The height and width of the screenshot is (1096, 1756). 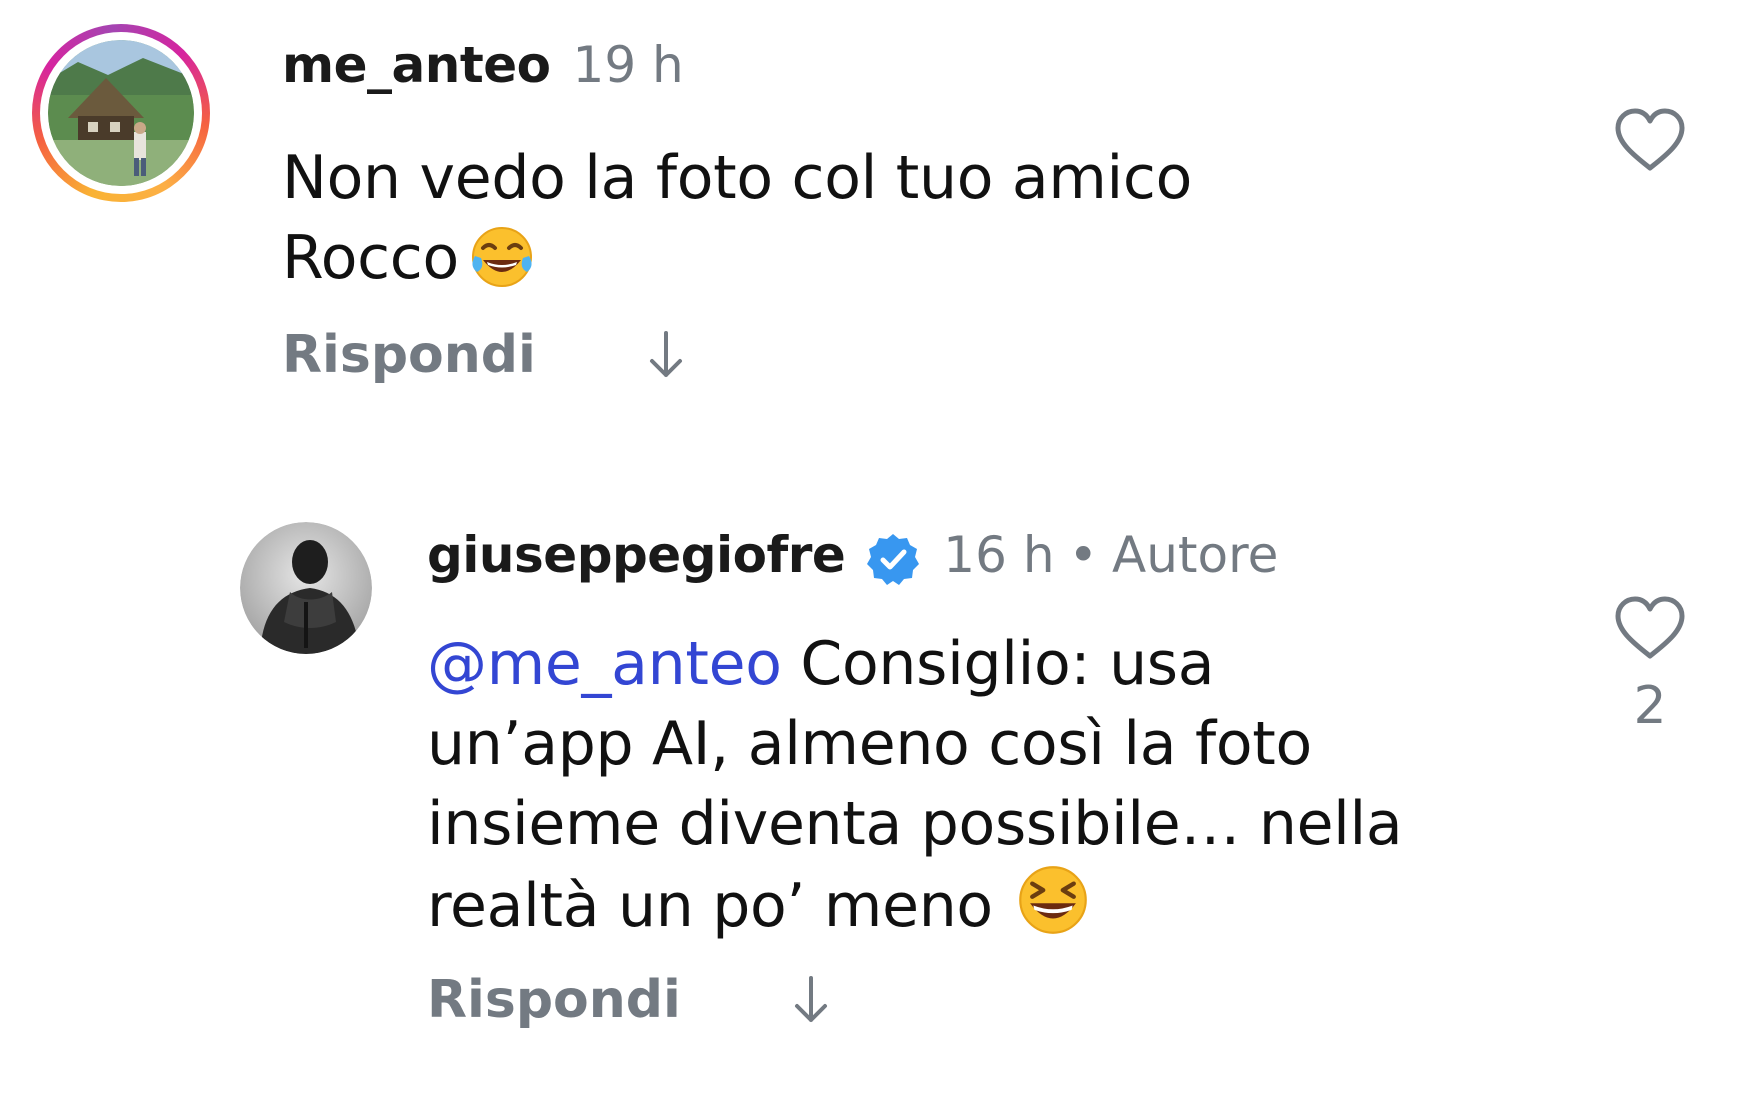 I want to click on comment-line: Non vedo la foto col tuo amico, so click(x=737, y=178).